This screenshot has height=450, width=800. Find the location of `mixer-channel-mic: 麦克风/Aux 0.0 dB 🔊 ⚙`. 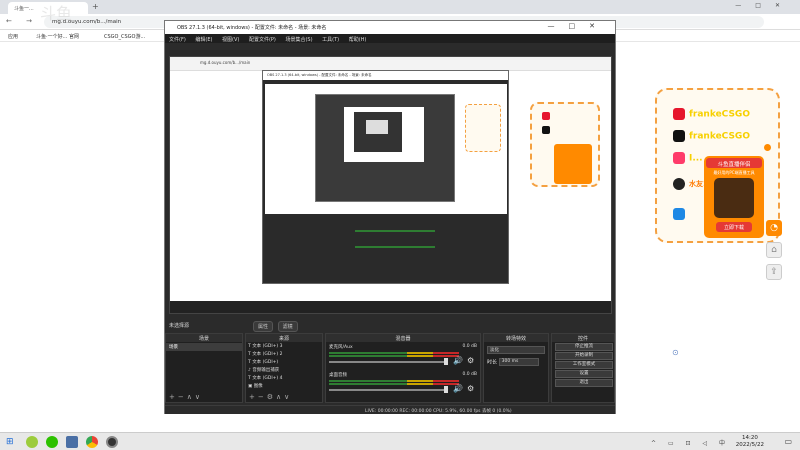

mixer-channel-mic: 麦克风/Aux 0.0 dB 🔊 ⚙ is located at coordinates (404, 356).